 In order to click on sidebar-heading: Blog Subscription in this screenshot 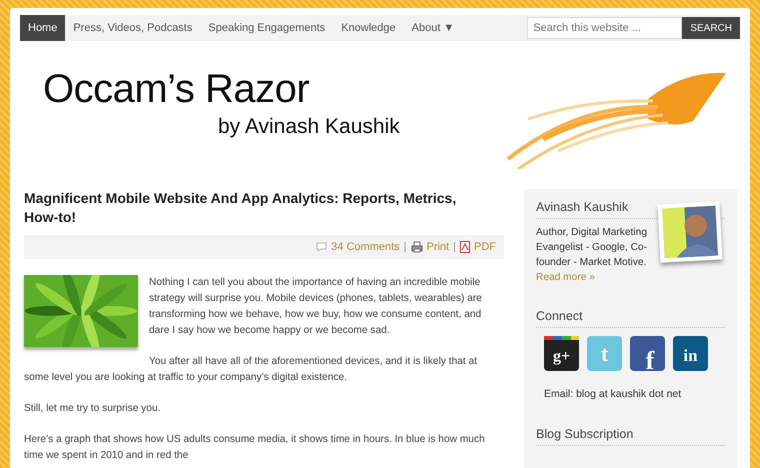, I will do `click(630, 436)`.